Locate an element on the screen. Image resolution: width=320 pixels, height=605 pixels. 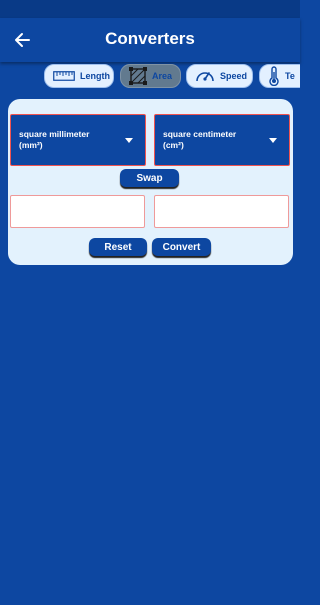
tab-temperature: Te is located at coordinates (279, 76).